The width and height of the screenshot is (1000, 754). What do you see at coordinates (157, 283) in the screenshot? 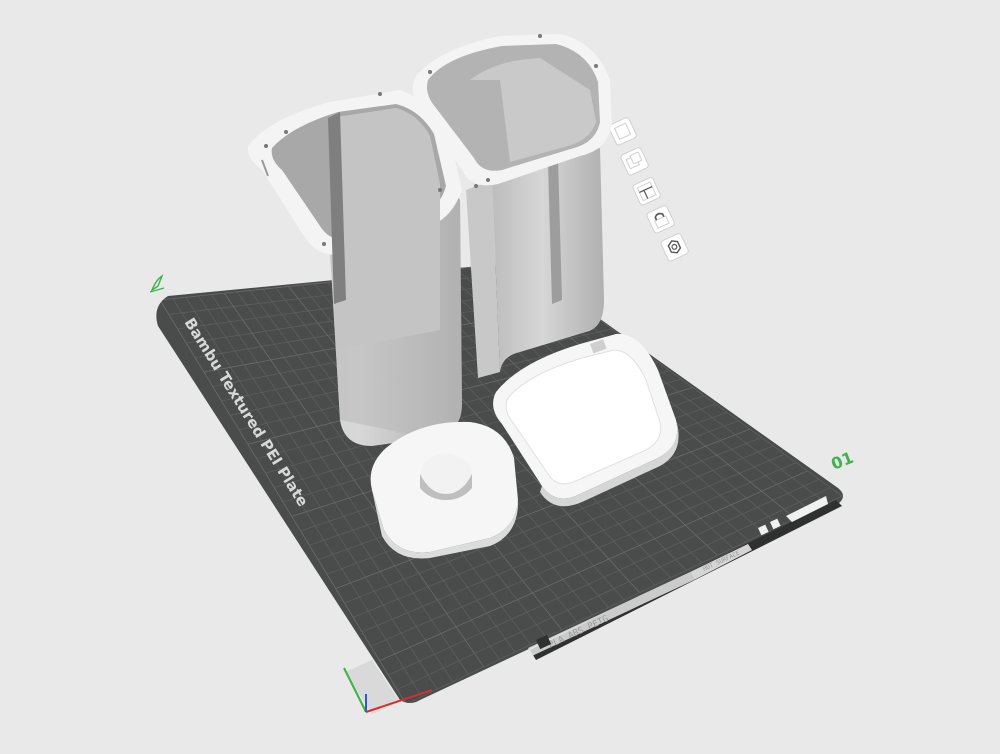
I see `pencil-icon` at bounding box center [157, 283].